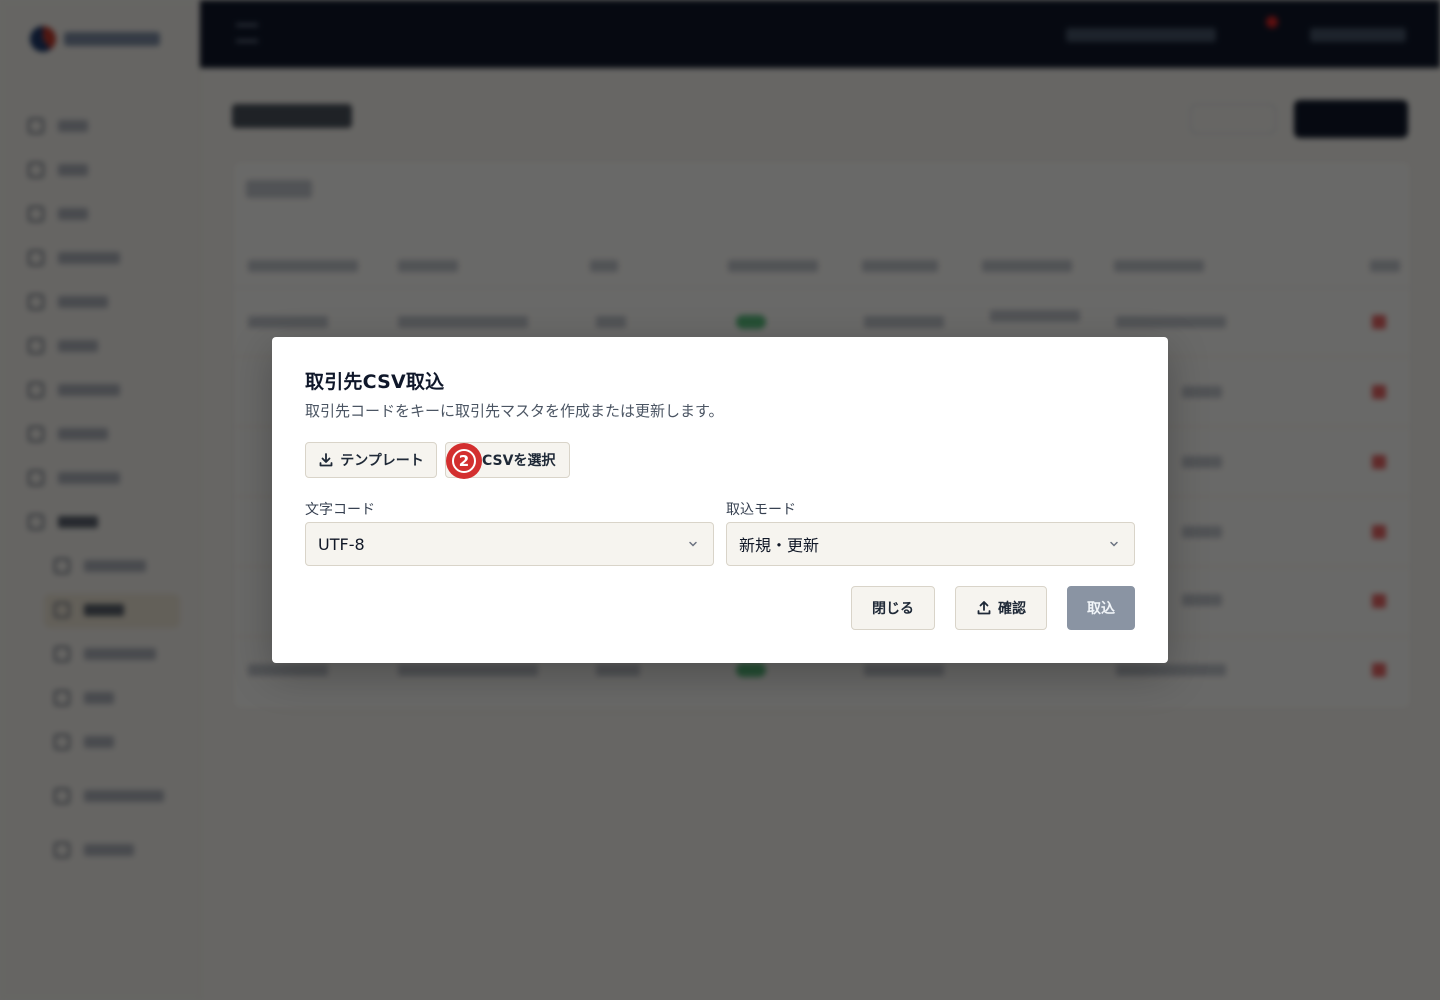 Image resolution: width=1440 pixels, height=1000 pixels. What do you see at coordinates (382, 461) in the screenshot?
I see `template-button-label: テンプレート` at bounding box center [382, 461].